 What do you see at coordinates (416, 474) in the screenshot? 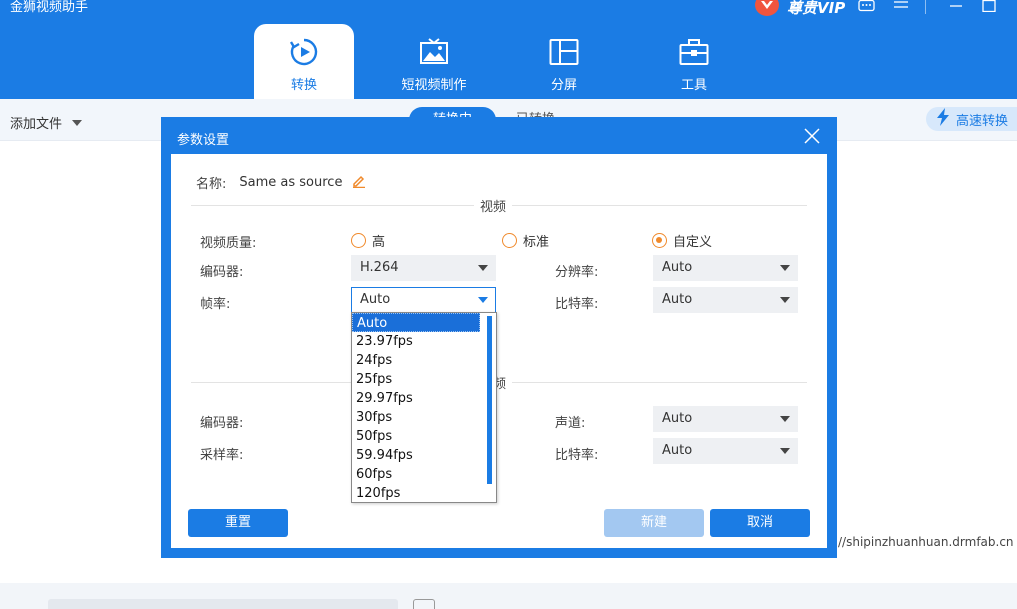
I see `framerate-option: 60fps` at bounding box center [416, 474].